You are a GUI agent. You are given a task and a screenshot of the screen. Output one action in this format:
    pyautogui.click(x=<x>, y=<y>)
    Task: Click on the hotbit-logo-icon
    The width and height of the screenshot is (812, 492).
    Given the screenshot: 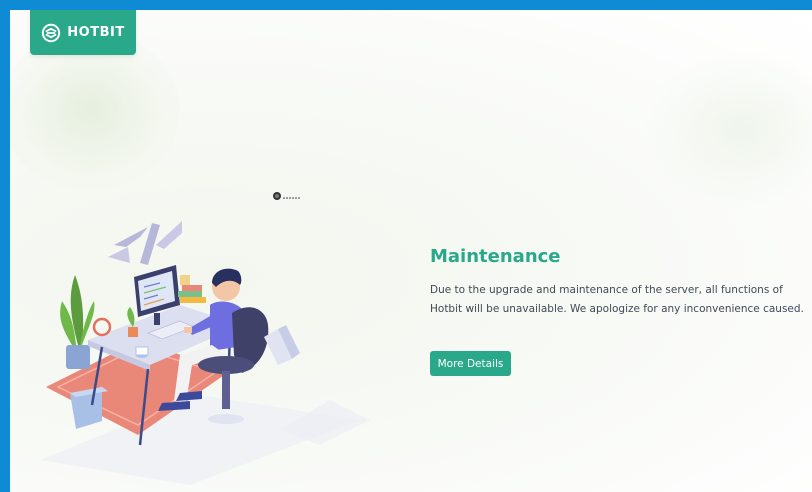 What is the action you would take?
    pyautogui.click(x=51, y=32)
    